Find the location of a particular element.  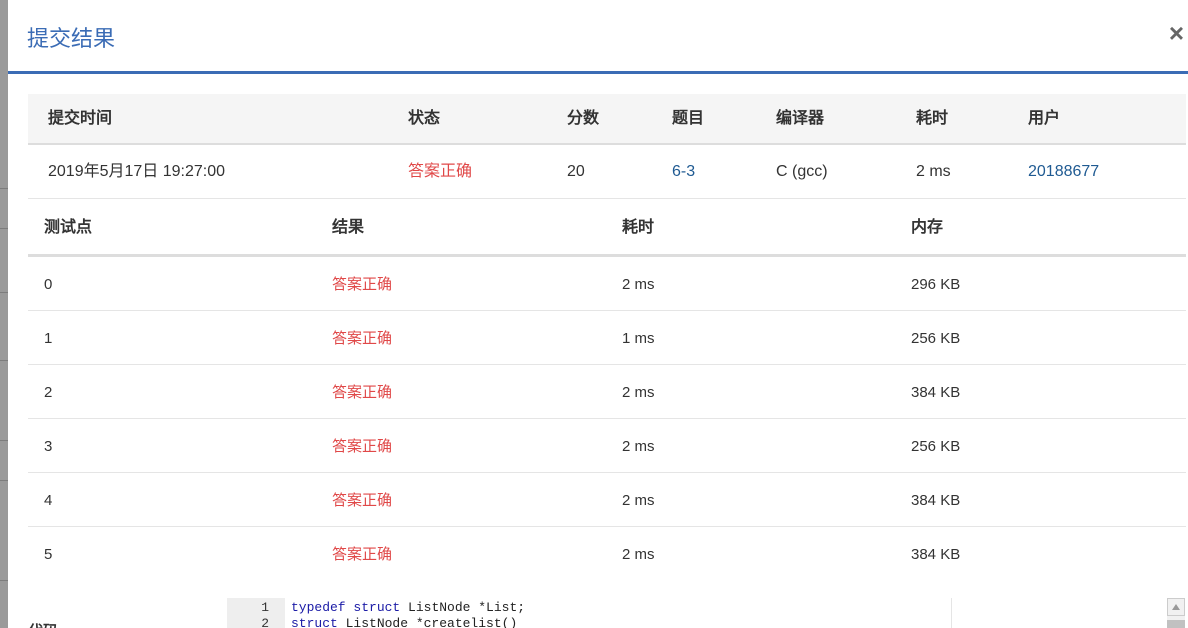

case-id: 0 is located at coordinates (48, 284).